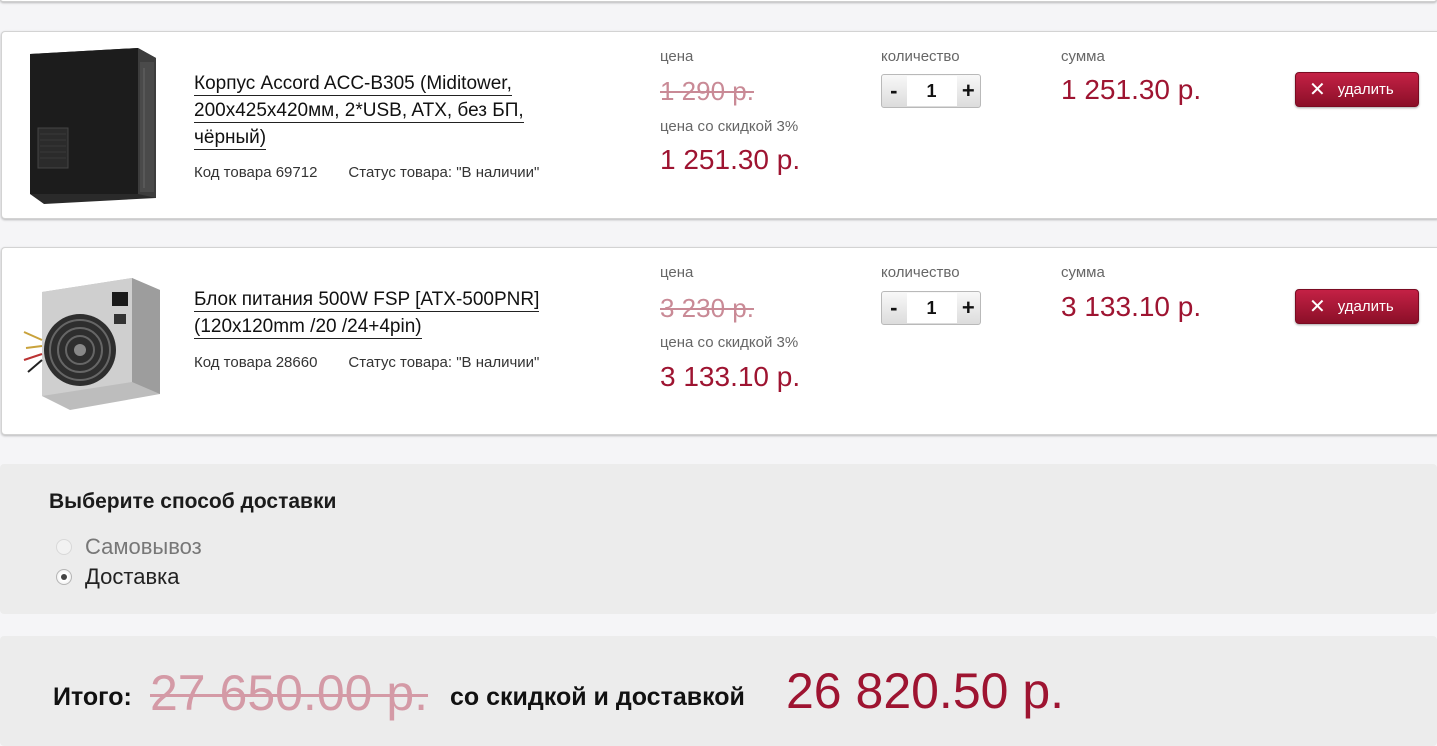 This screenshot has height=746, width=1437. Describe the element at coordinates (92, 697) in the screenshot. I see `total-label: Итого:` at that location.